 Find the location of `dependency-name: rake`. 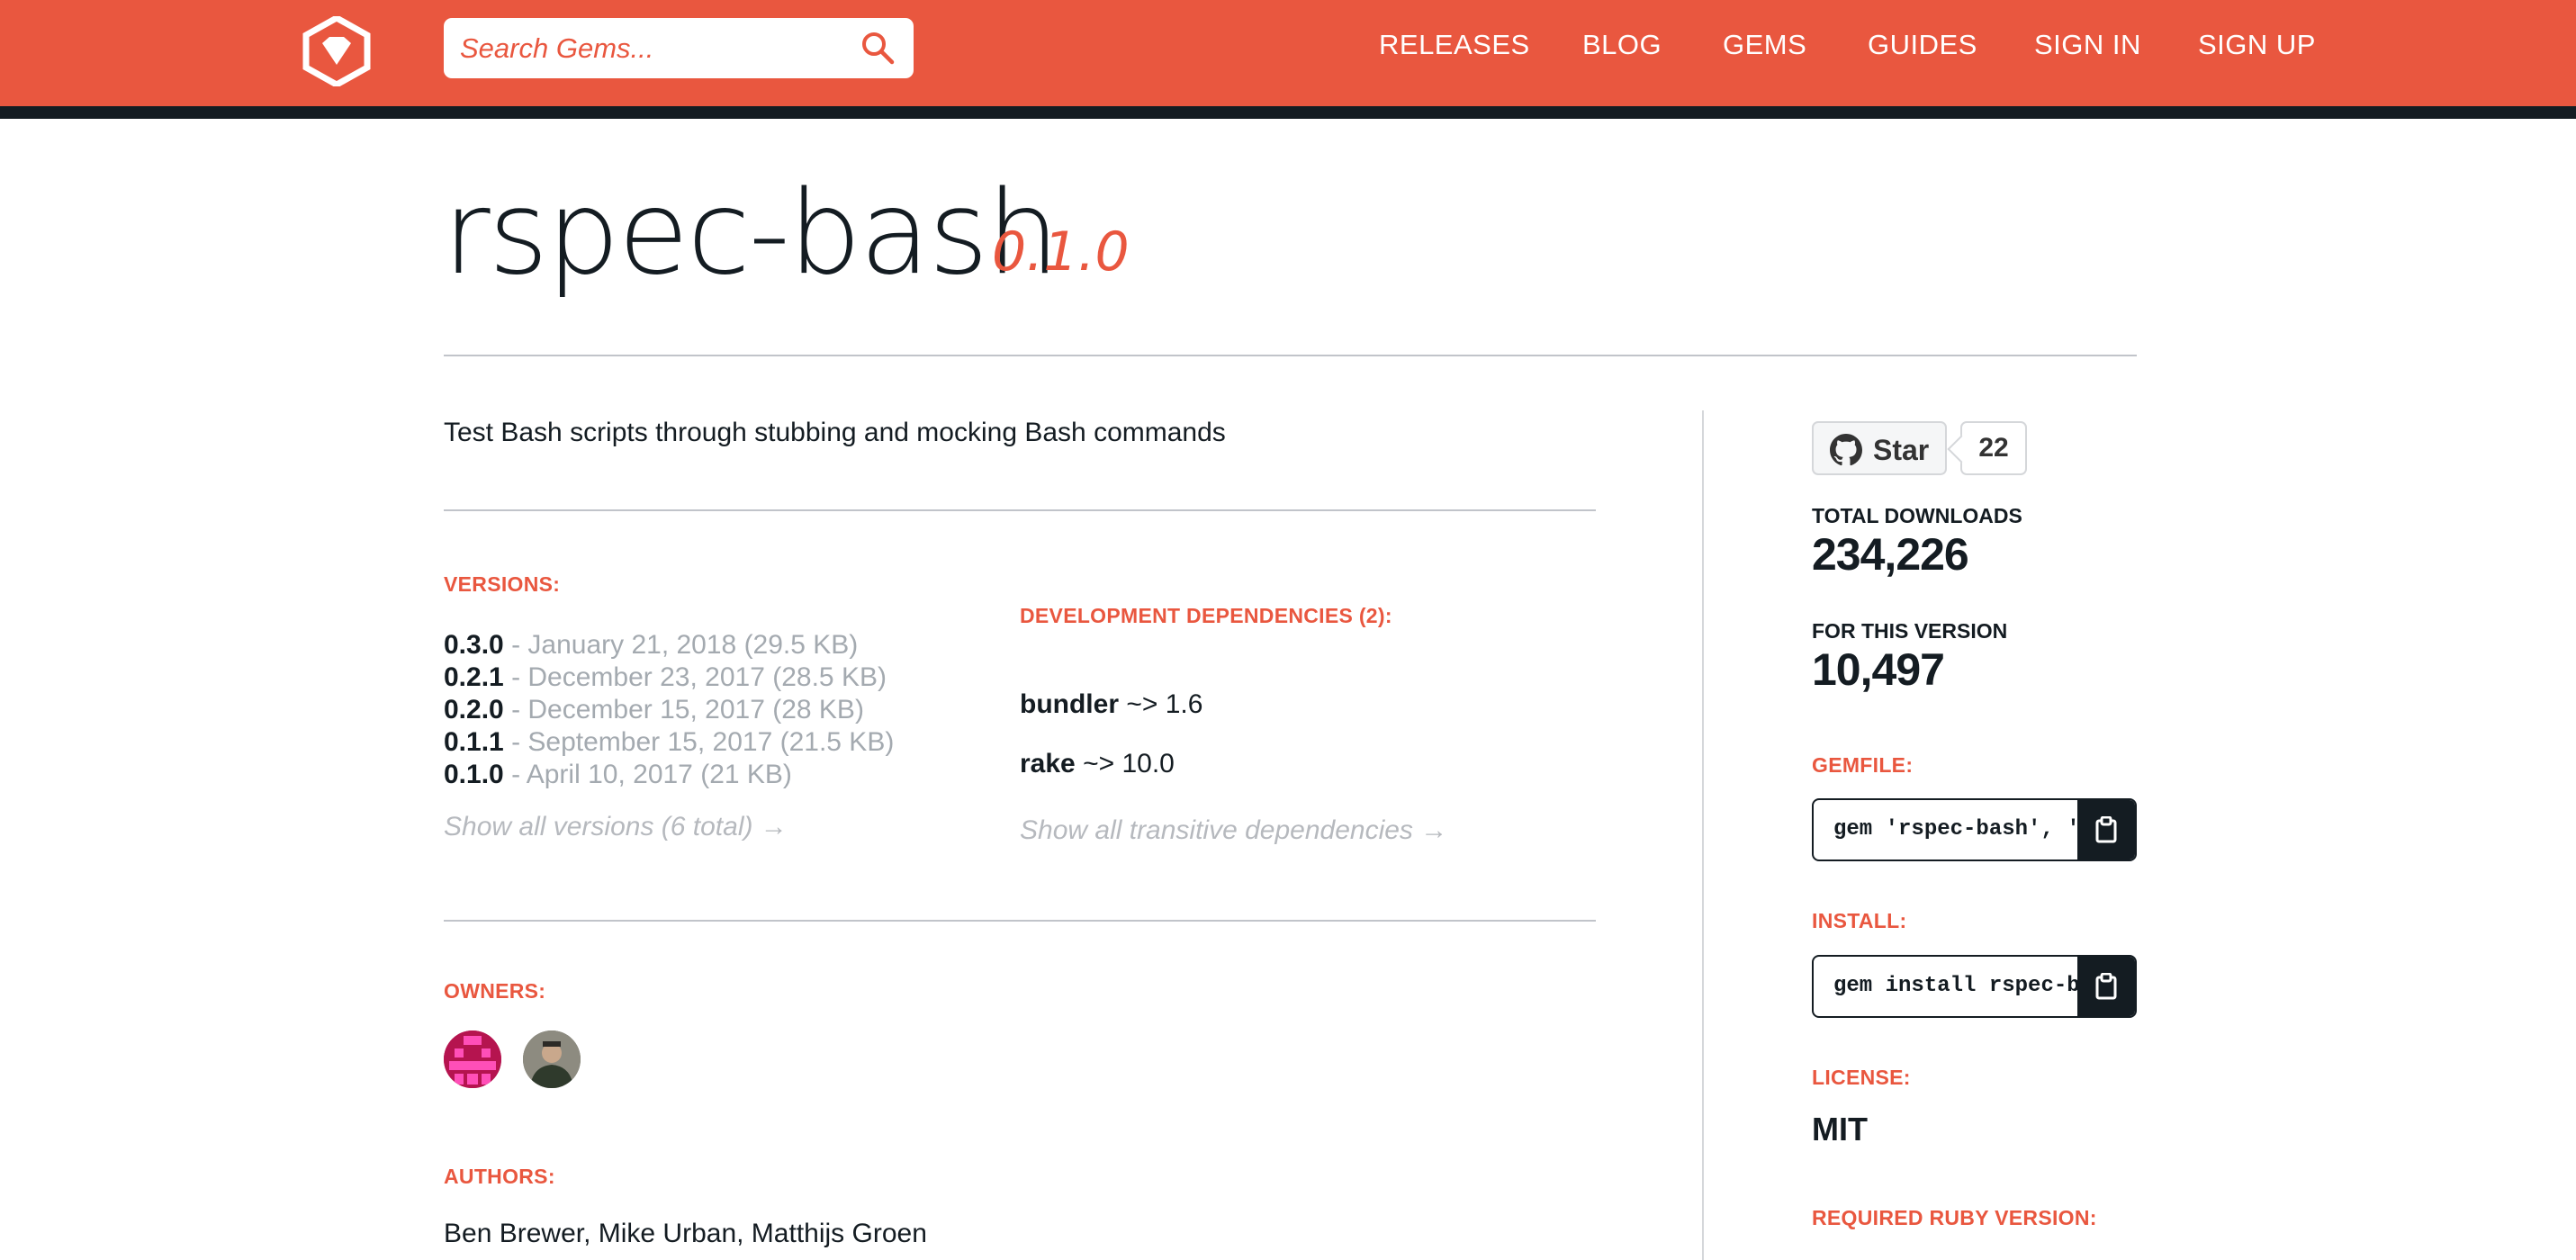

dependency-name: rake is located at coordinates (1048, 763).